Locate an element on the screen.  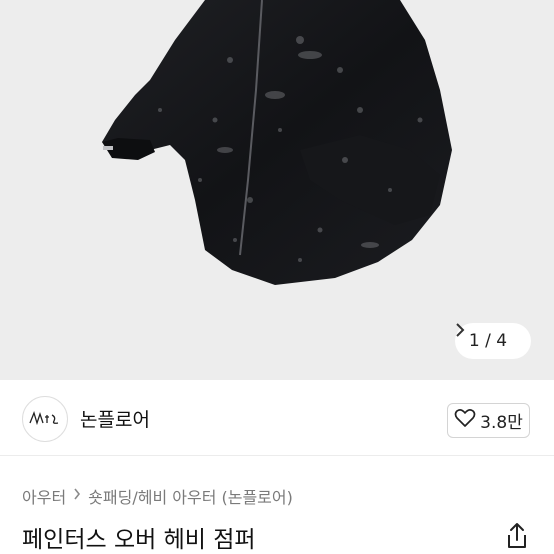
image-index: 1 / 4 is located at coordinates (488, 341).